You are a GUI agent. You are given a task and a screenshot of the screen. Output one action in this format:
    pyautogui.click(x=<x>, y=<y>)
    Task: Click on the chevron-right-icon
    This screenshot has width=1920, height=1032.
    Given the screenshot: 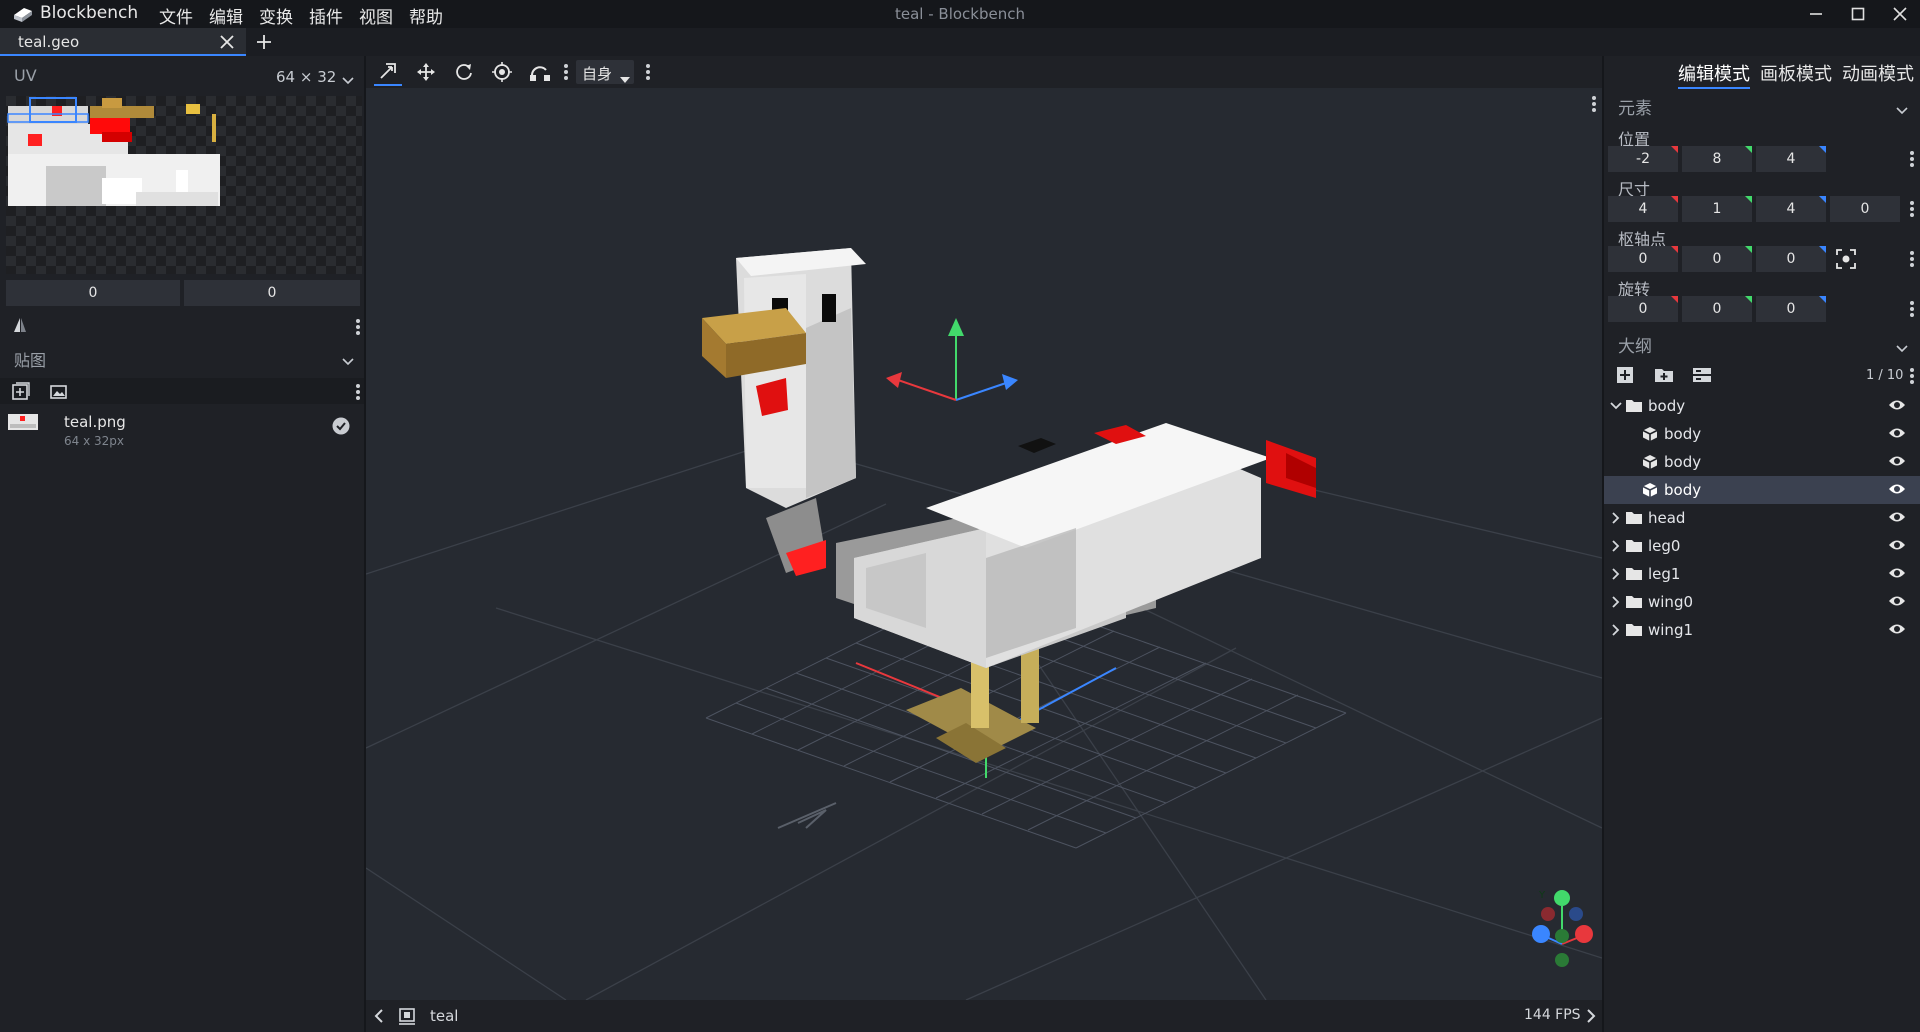 What is the action you would take?
    pyautogui.click(x=1591, y=1018)
    